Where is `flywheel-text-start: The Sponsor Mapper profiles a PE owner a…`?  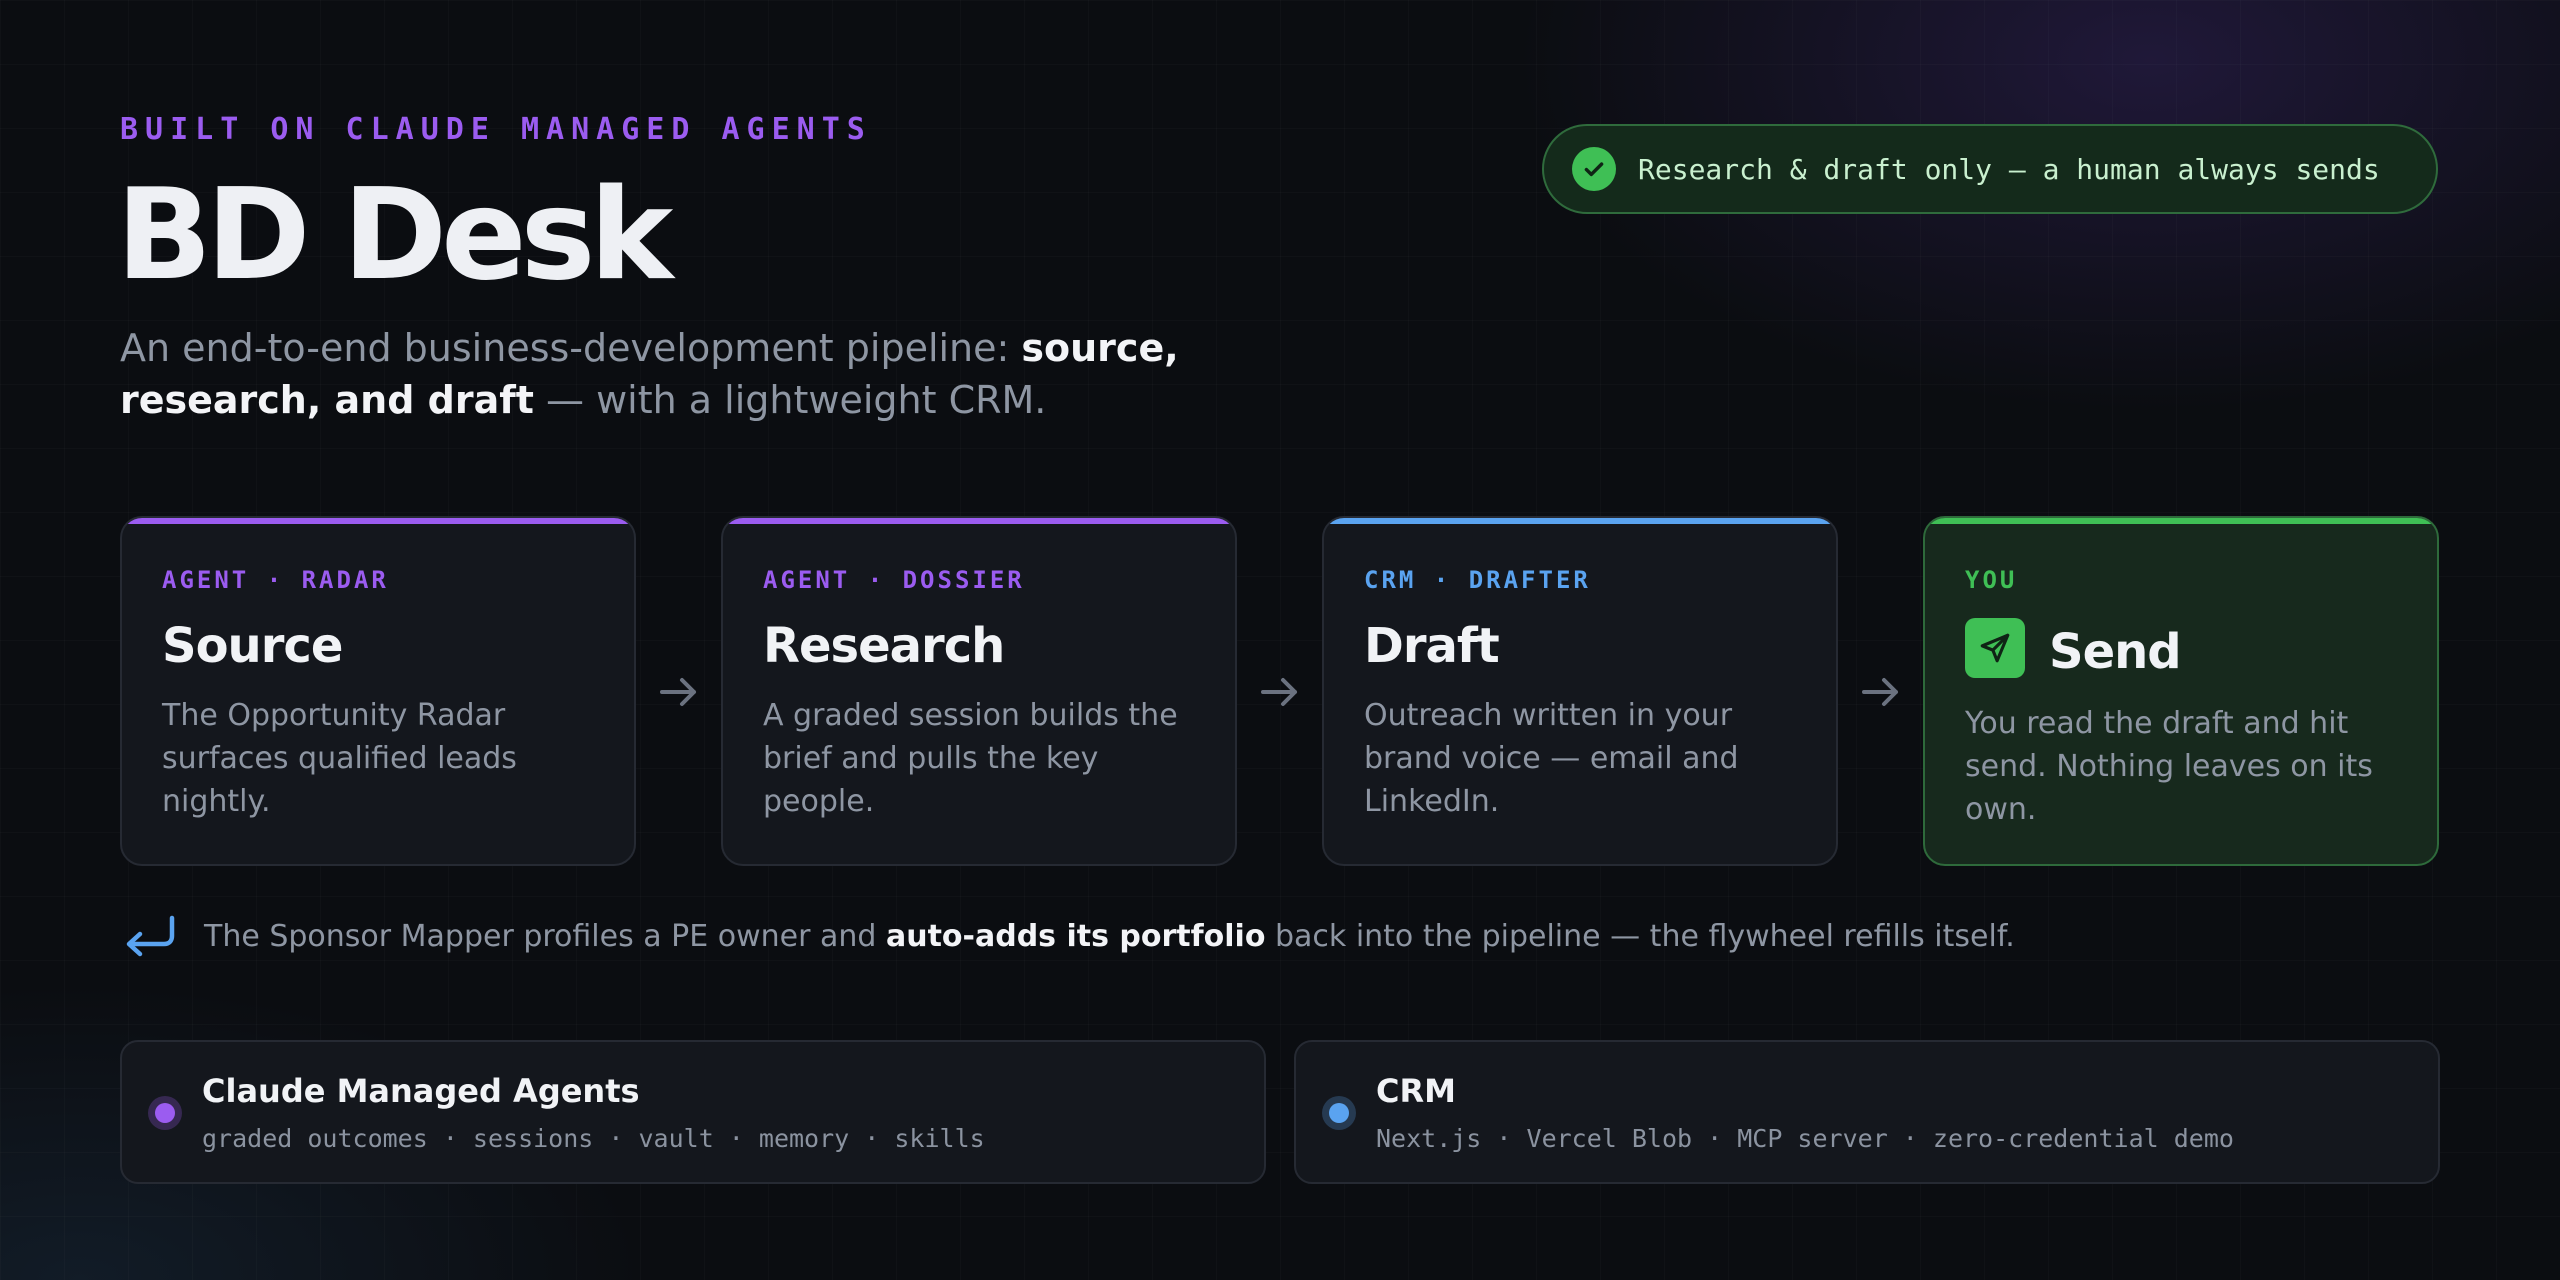 flywheel-text-start: The Sponsor Mapper profiles a PE owner a… is located at coordinates (545, 936).